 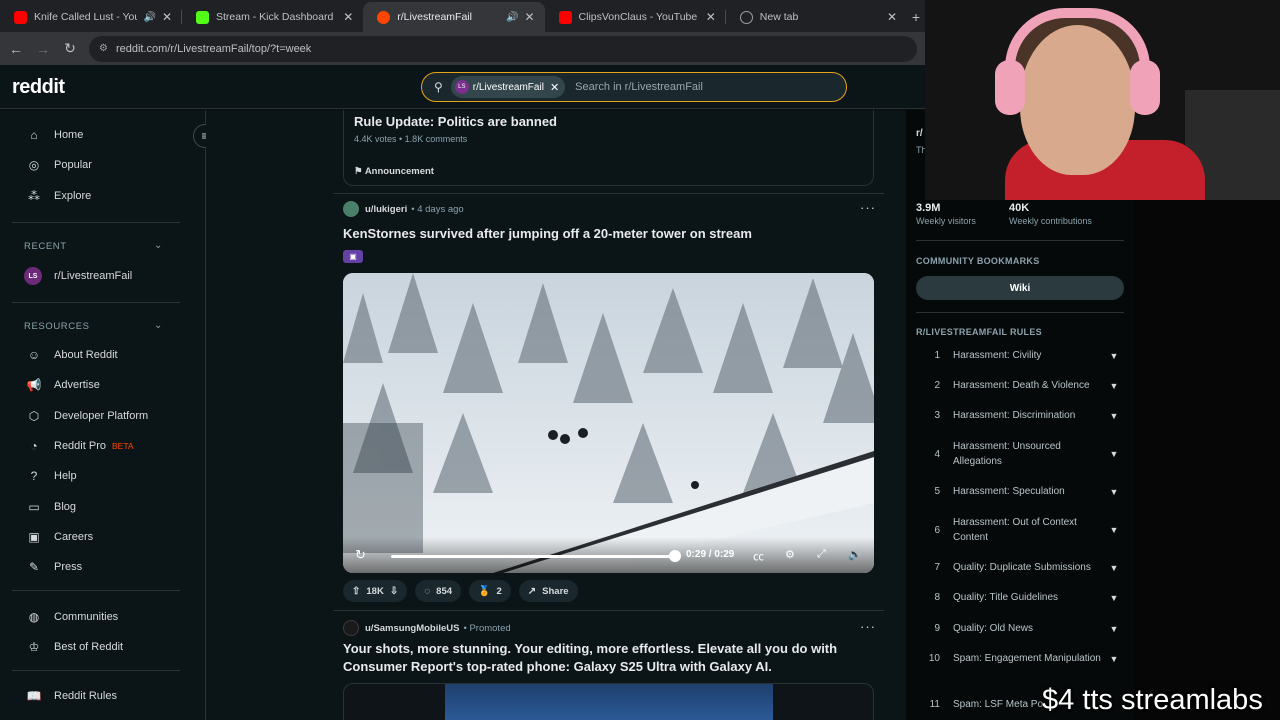 I want to click on rule-text: Harassment: Death & Violence, so click(x=1021, y=385).